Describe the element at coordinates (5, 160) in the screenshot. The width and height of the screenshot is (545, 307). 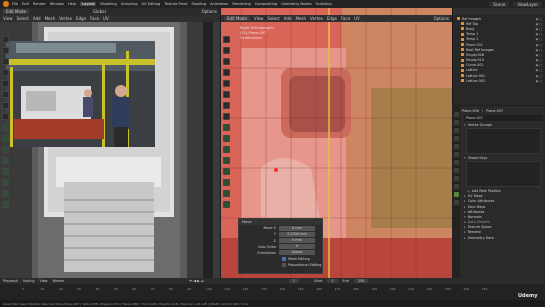
I see `loop-cut-tool-icon` at that location.